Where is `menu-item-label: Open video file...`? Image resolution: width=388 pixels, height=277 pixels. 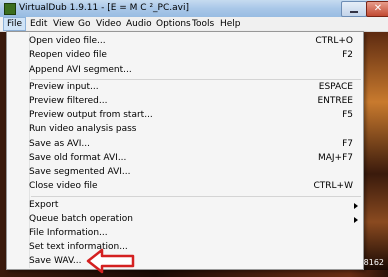
menu-item-label: Open video file... is located at coordinates (67, 41).